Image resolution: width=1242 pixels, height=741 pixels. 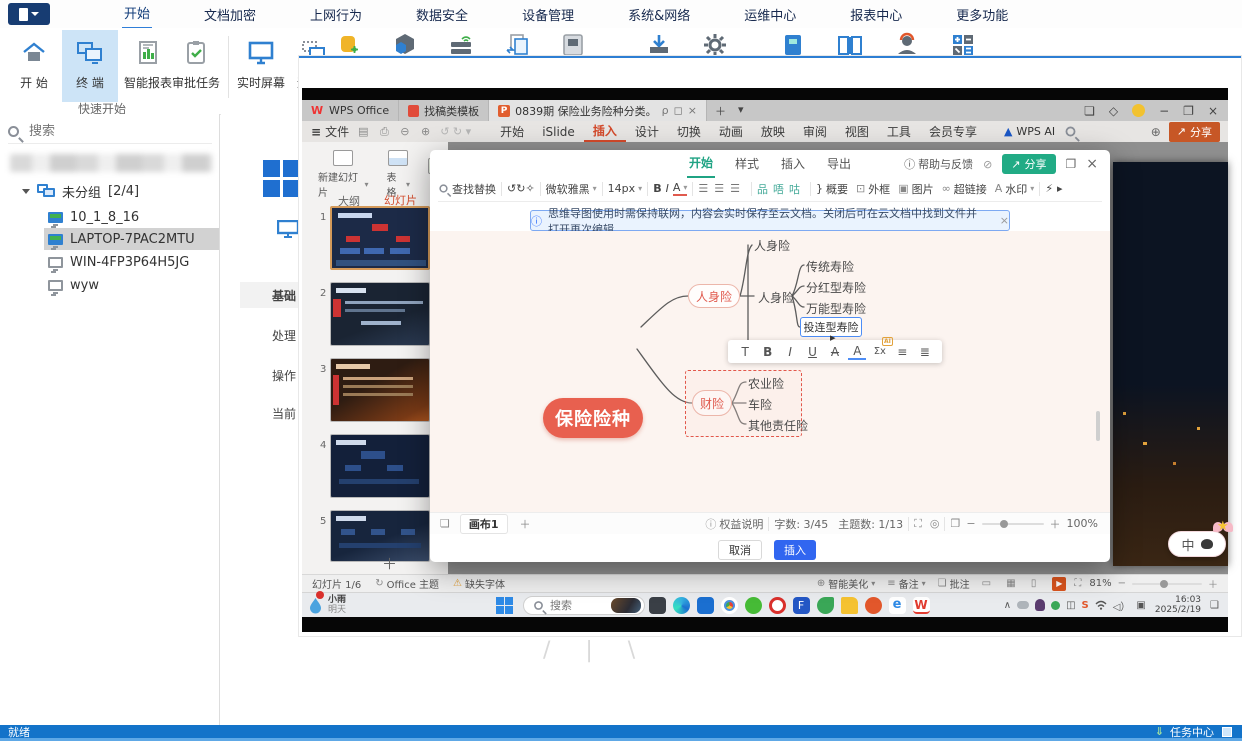 I want to click on insert-node-icons: 品唔咕, so click(x=781, y=189).